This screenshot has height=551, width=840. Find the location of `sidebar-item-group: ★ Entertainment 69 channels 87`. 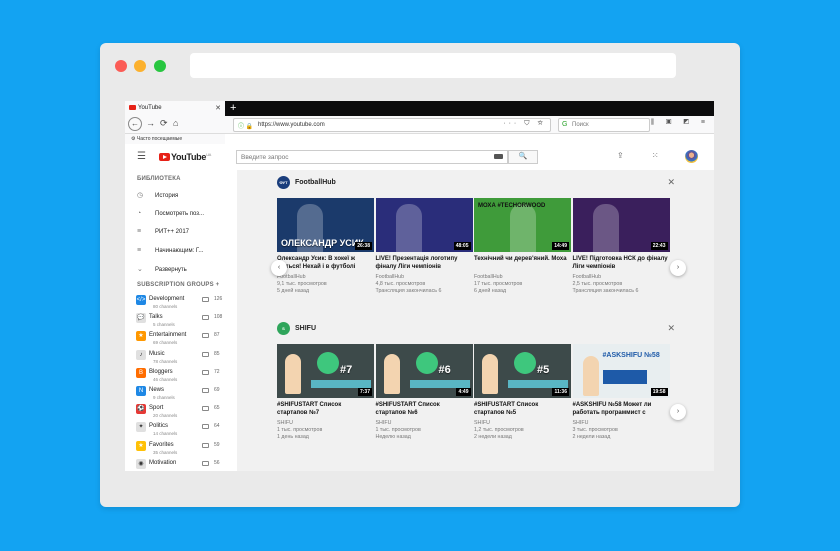

sidebar-item-group: ★ Entertainment 69 channels 87 is located at coordinates (183, 339).